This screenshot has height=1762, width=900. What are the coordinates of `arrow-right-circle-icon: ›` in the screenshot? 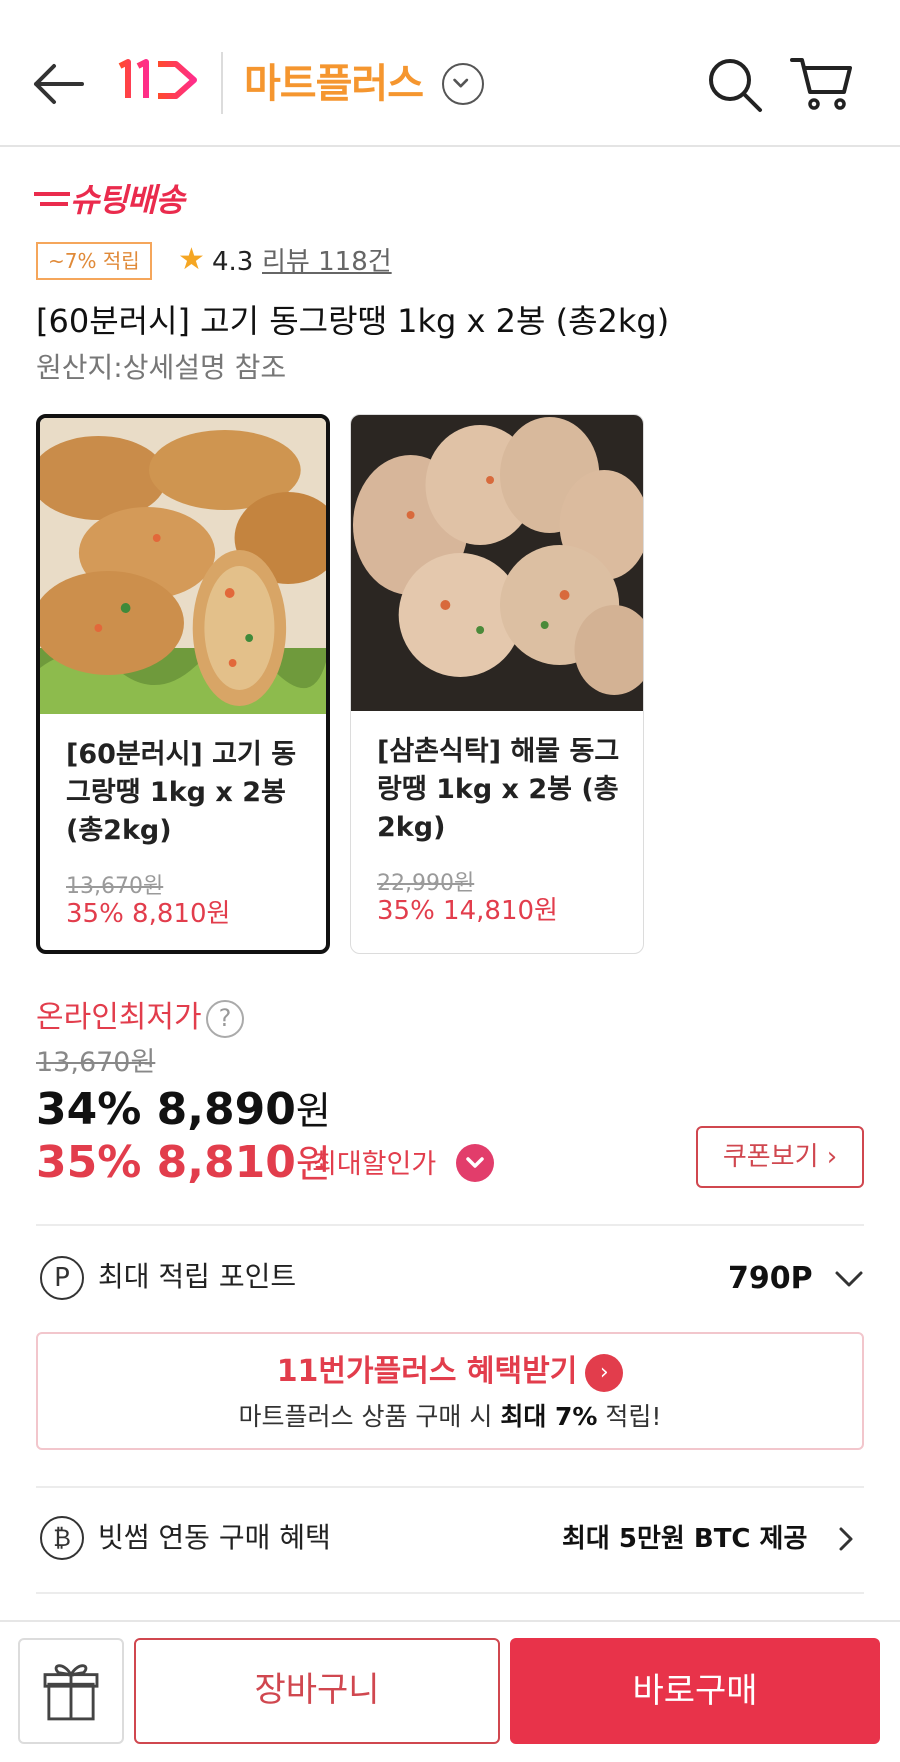 It's located at (604, 1372).